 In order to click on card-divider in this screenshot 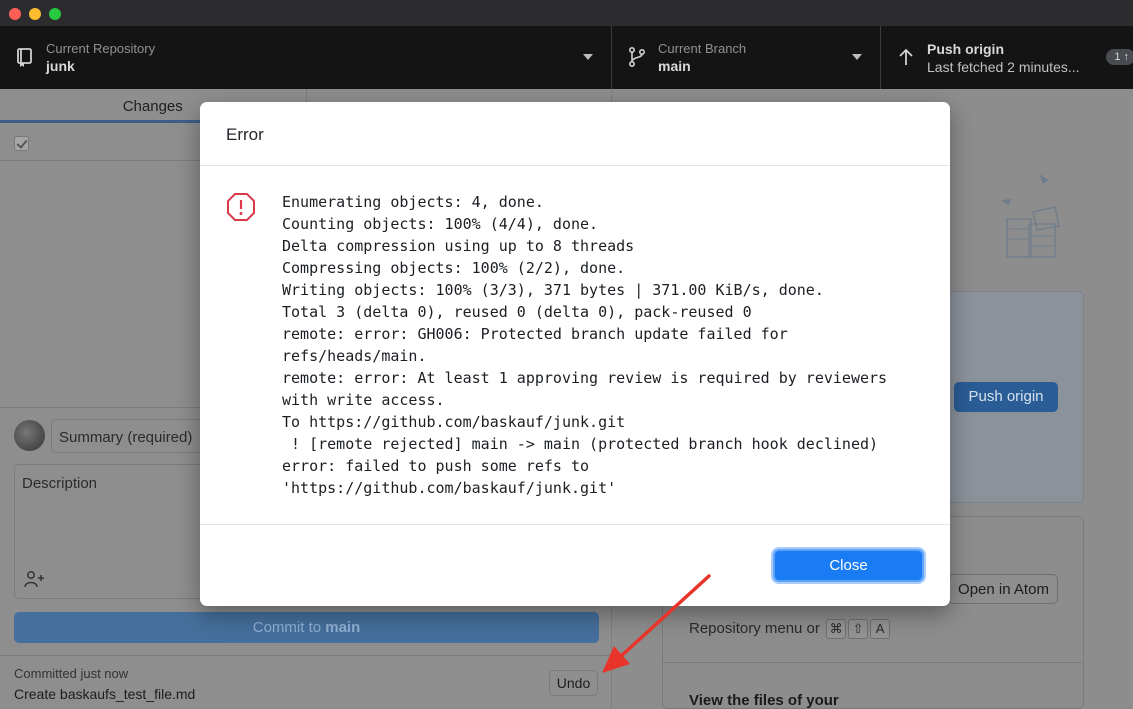, I will do `click(873, 662)`.